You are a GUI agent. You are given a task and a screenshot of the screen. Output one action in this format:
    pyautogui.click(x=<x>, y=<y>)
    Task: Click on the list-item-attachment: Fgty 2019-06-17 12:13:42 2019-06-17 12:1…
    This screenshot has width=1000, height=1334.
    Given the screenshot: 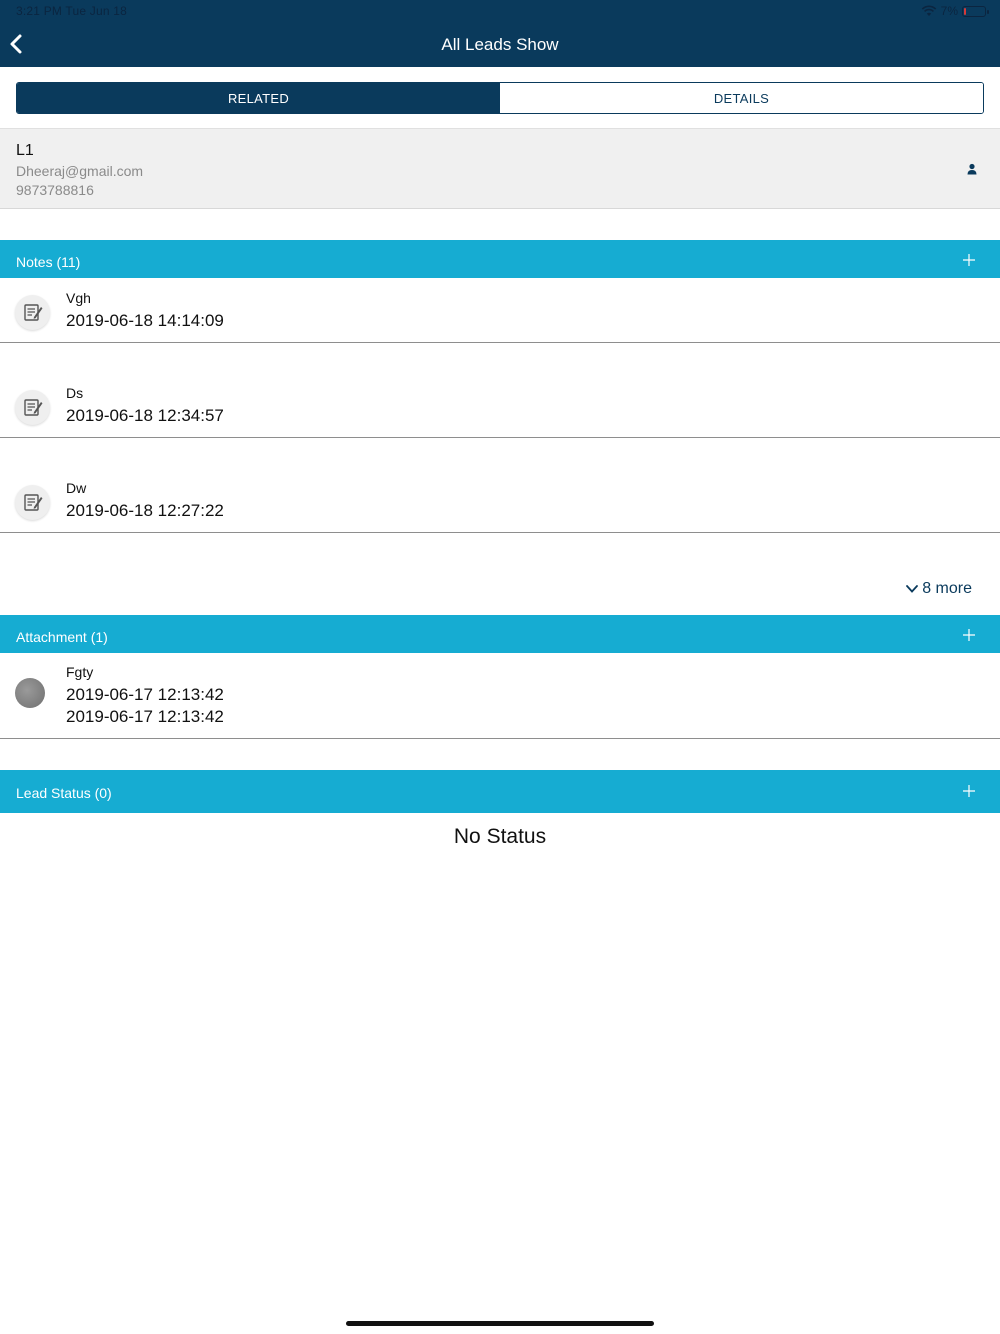 What is the action you would take?
    pyautogui.click(x=500, y=696)
    